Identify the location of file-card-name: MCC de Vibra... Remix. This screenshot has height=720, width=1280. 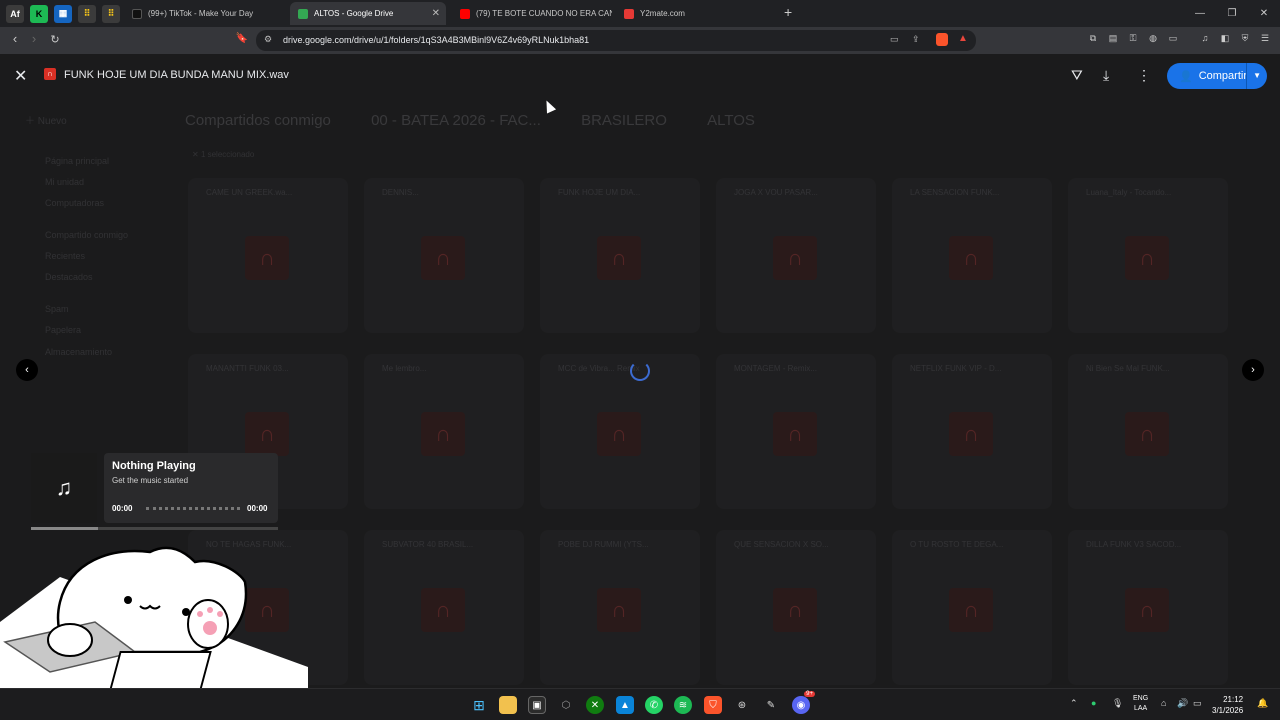
(599, 368).